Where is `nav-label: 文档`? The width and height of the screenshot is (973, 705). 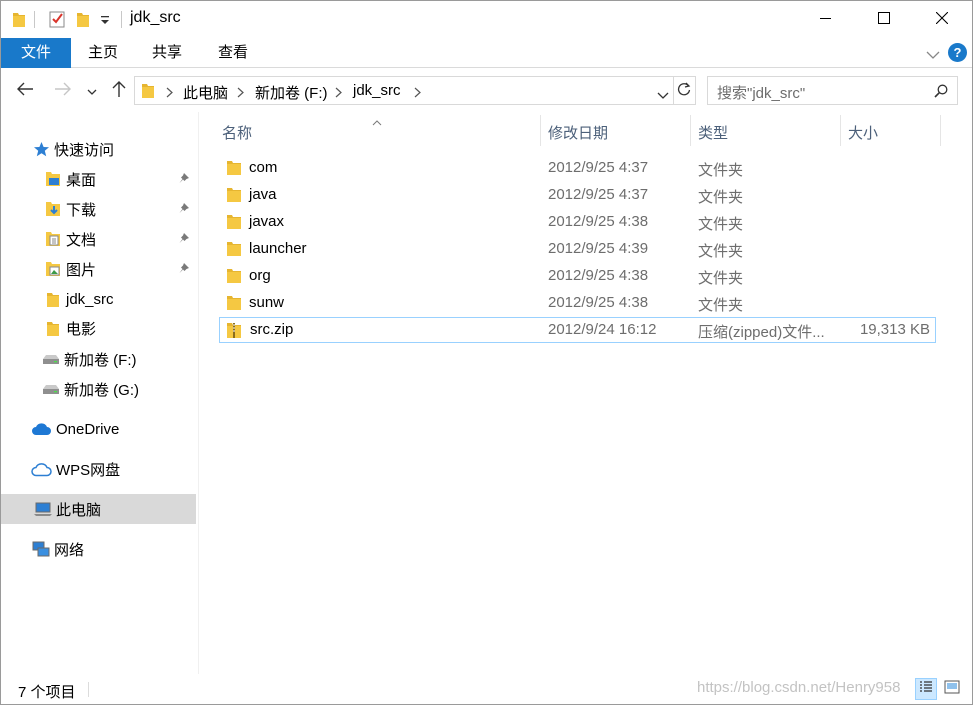
nav-label: 文档 is located at coordinates (81, 240).